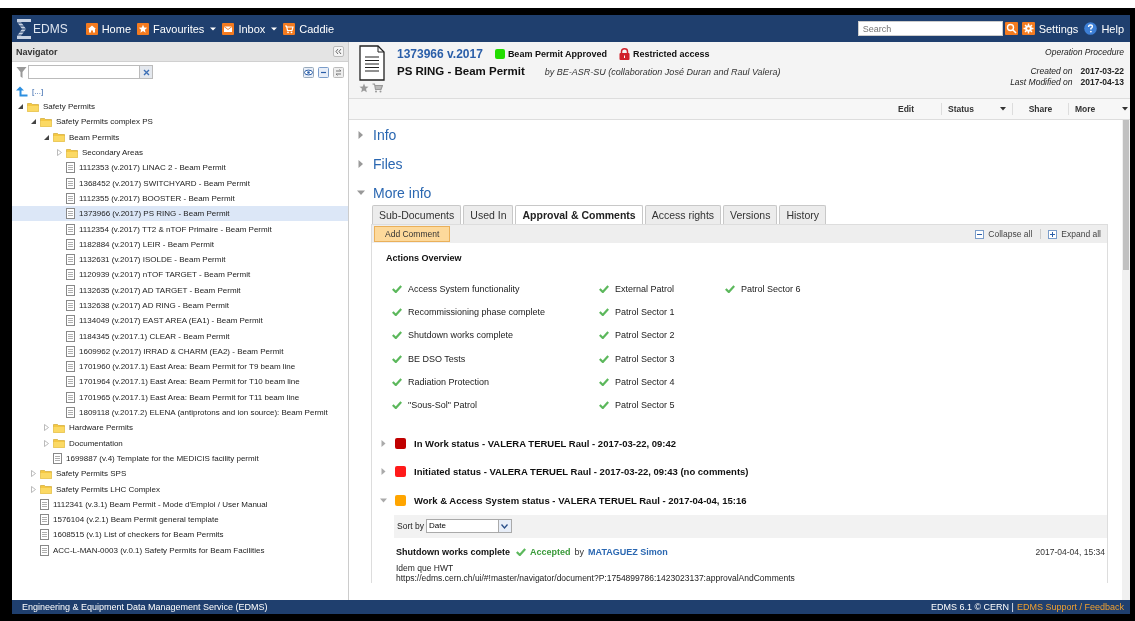  I want to click on toolbar-button: Status, so click(976, 109).